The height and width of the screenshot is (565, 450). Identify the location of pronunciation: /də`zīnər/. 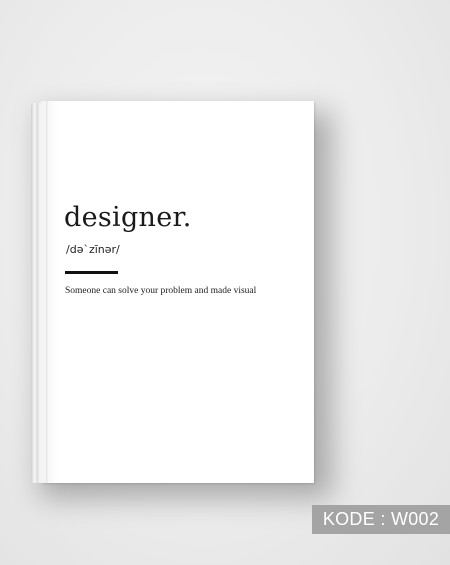
(93, 249).